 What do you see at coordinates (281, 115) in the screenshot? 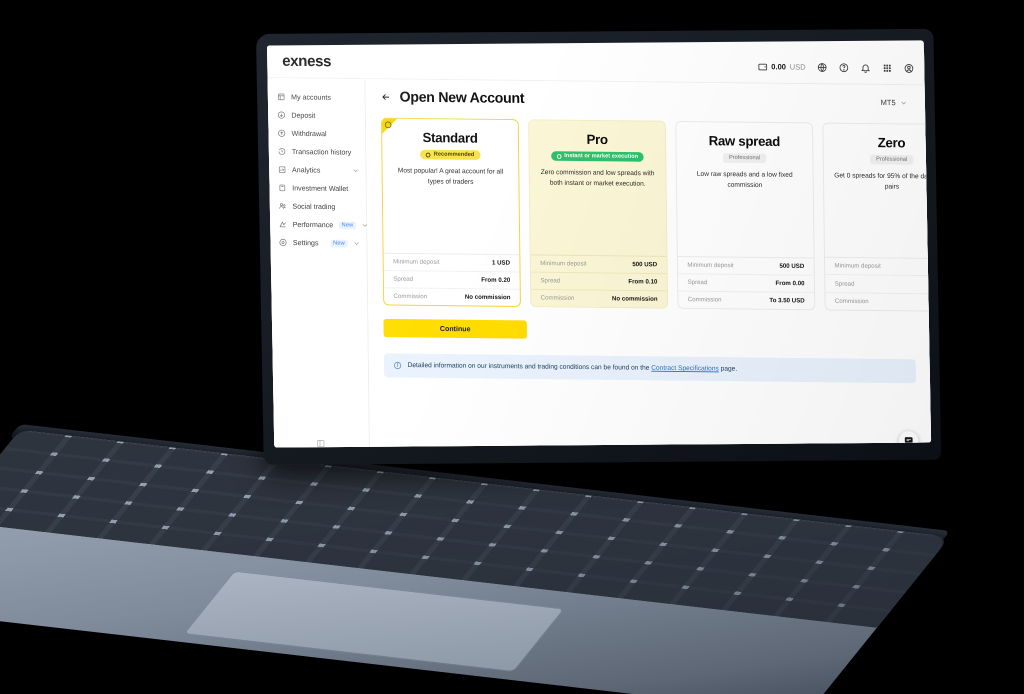
I see `deposit-icon` at bounding box center [281, 115].